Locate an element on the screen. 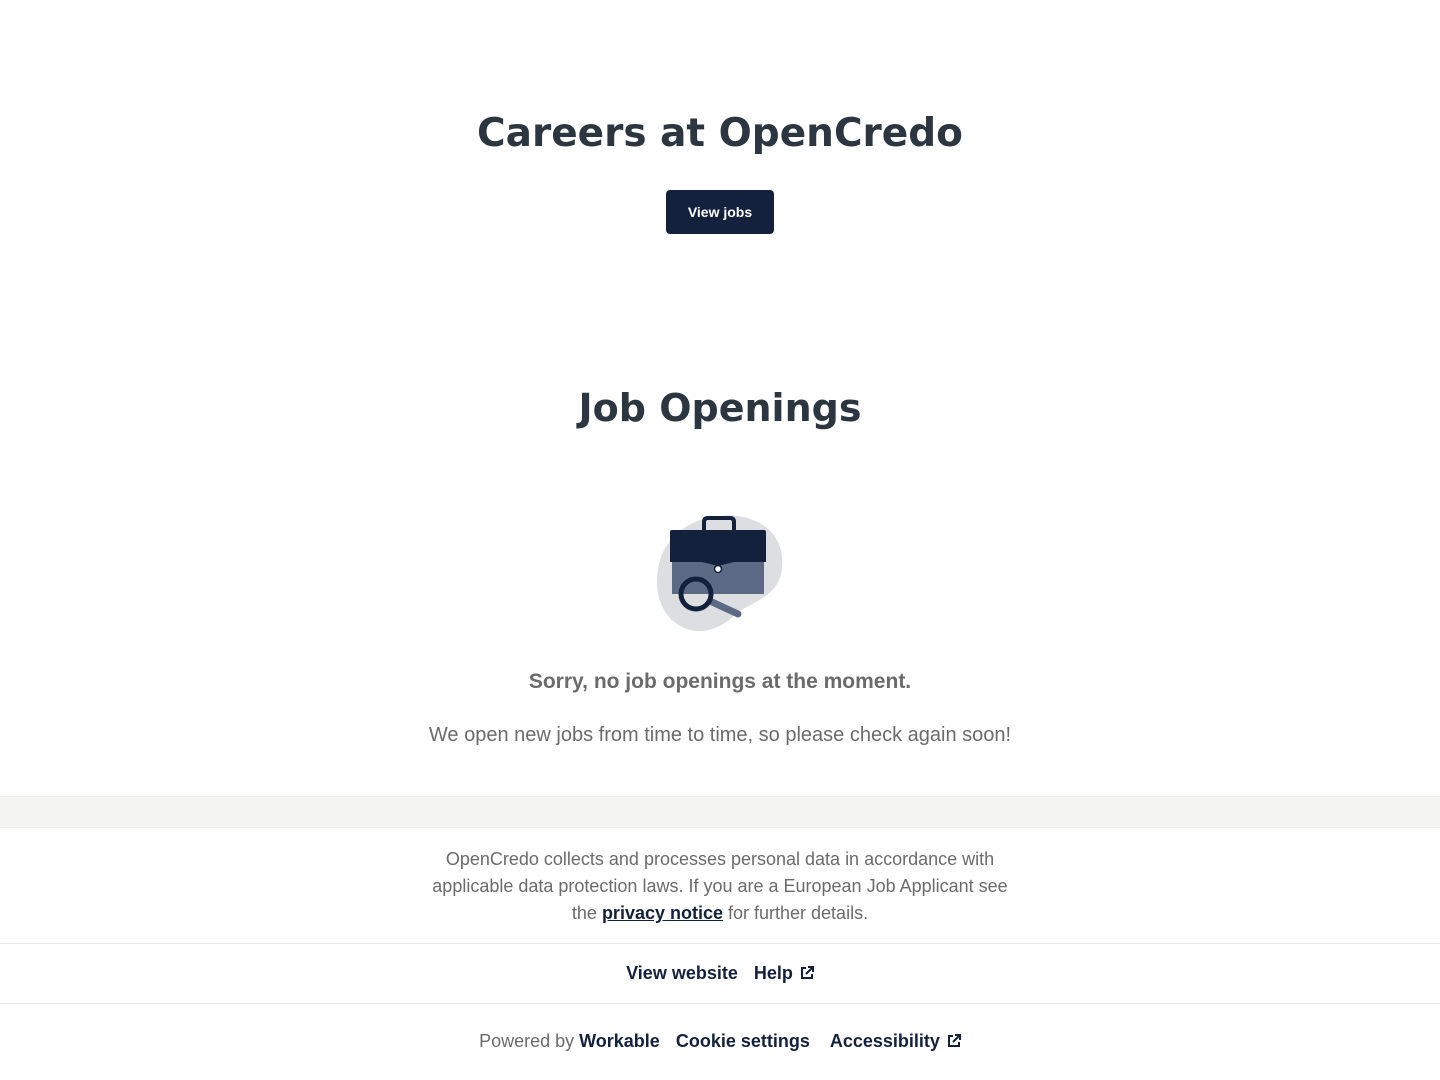  help-link: Help is located at coordinates (784, 973).